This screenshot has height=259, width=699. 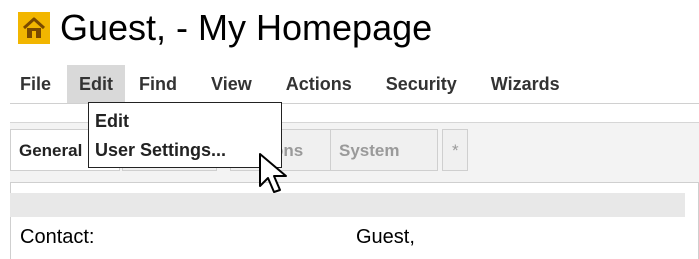 What do you see at coordinates (34, 28) in the screenshot?
I see `home-icon` at bounding box center [34, 28].